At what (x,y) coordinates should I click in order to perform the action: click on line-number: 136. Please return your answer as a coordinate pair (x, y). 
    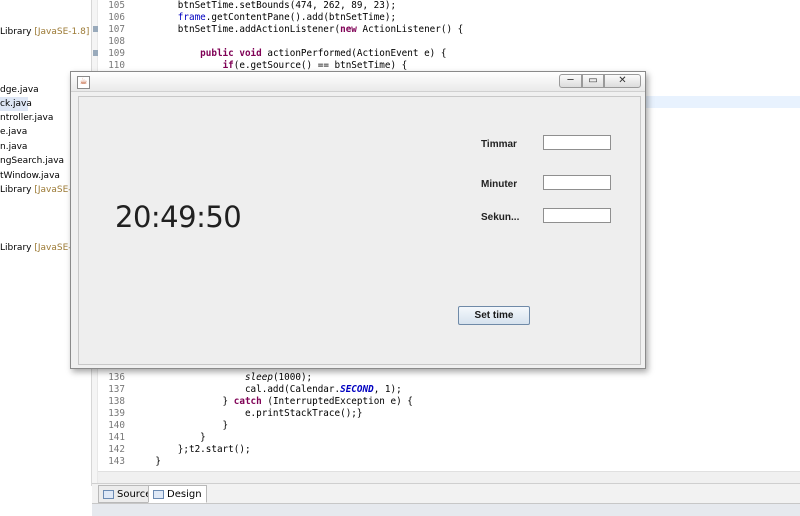
    Looking at the image, I should click on (116, 377).